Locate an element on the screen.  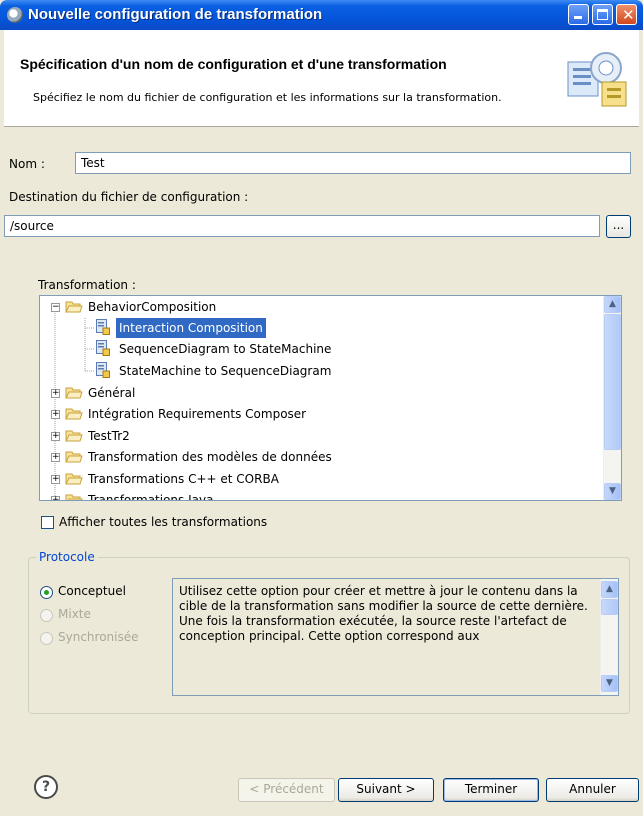
close-icon: ✕ is located at coordinates (628, 15).